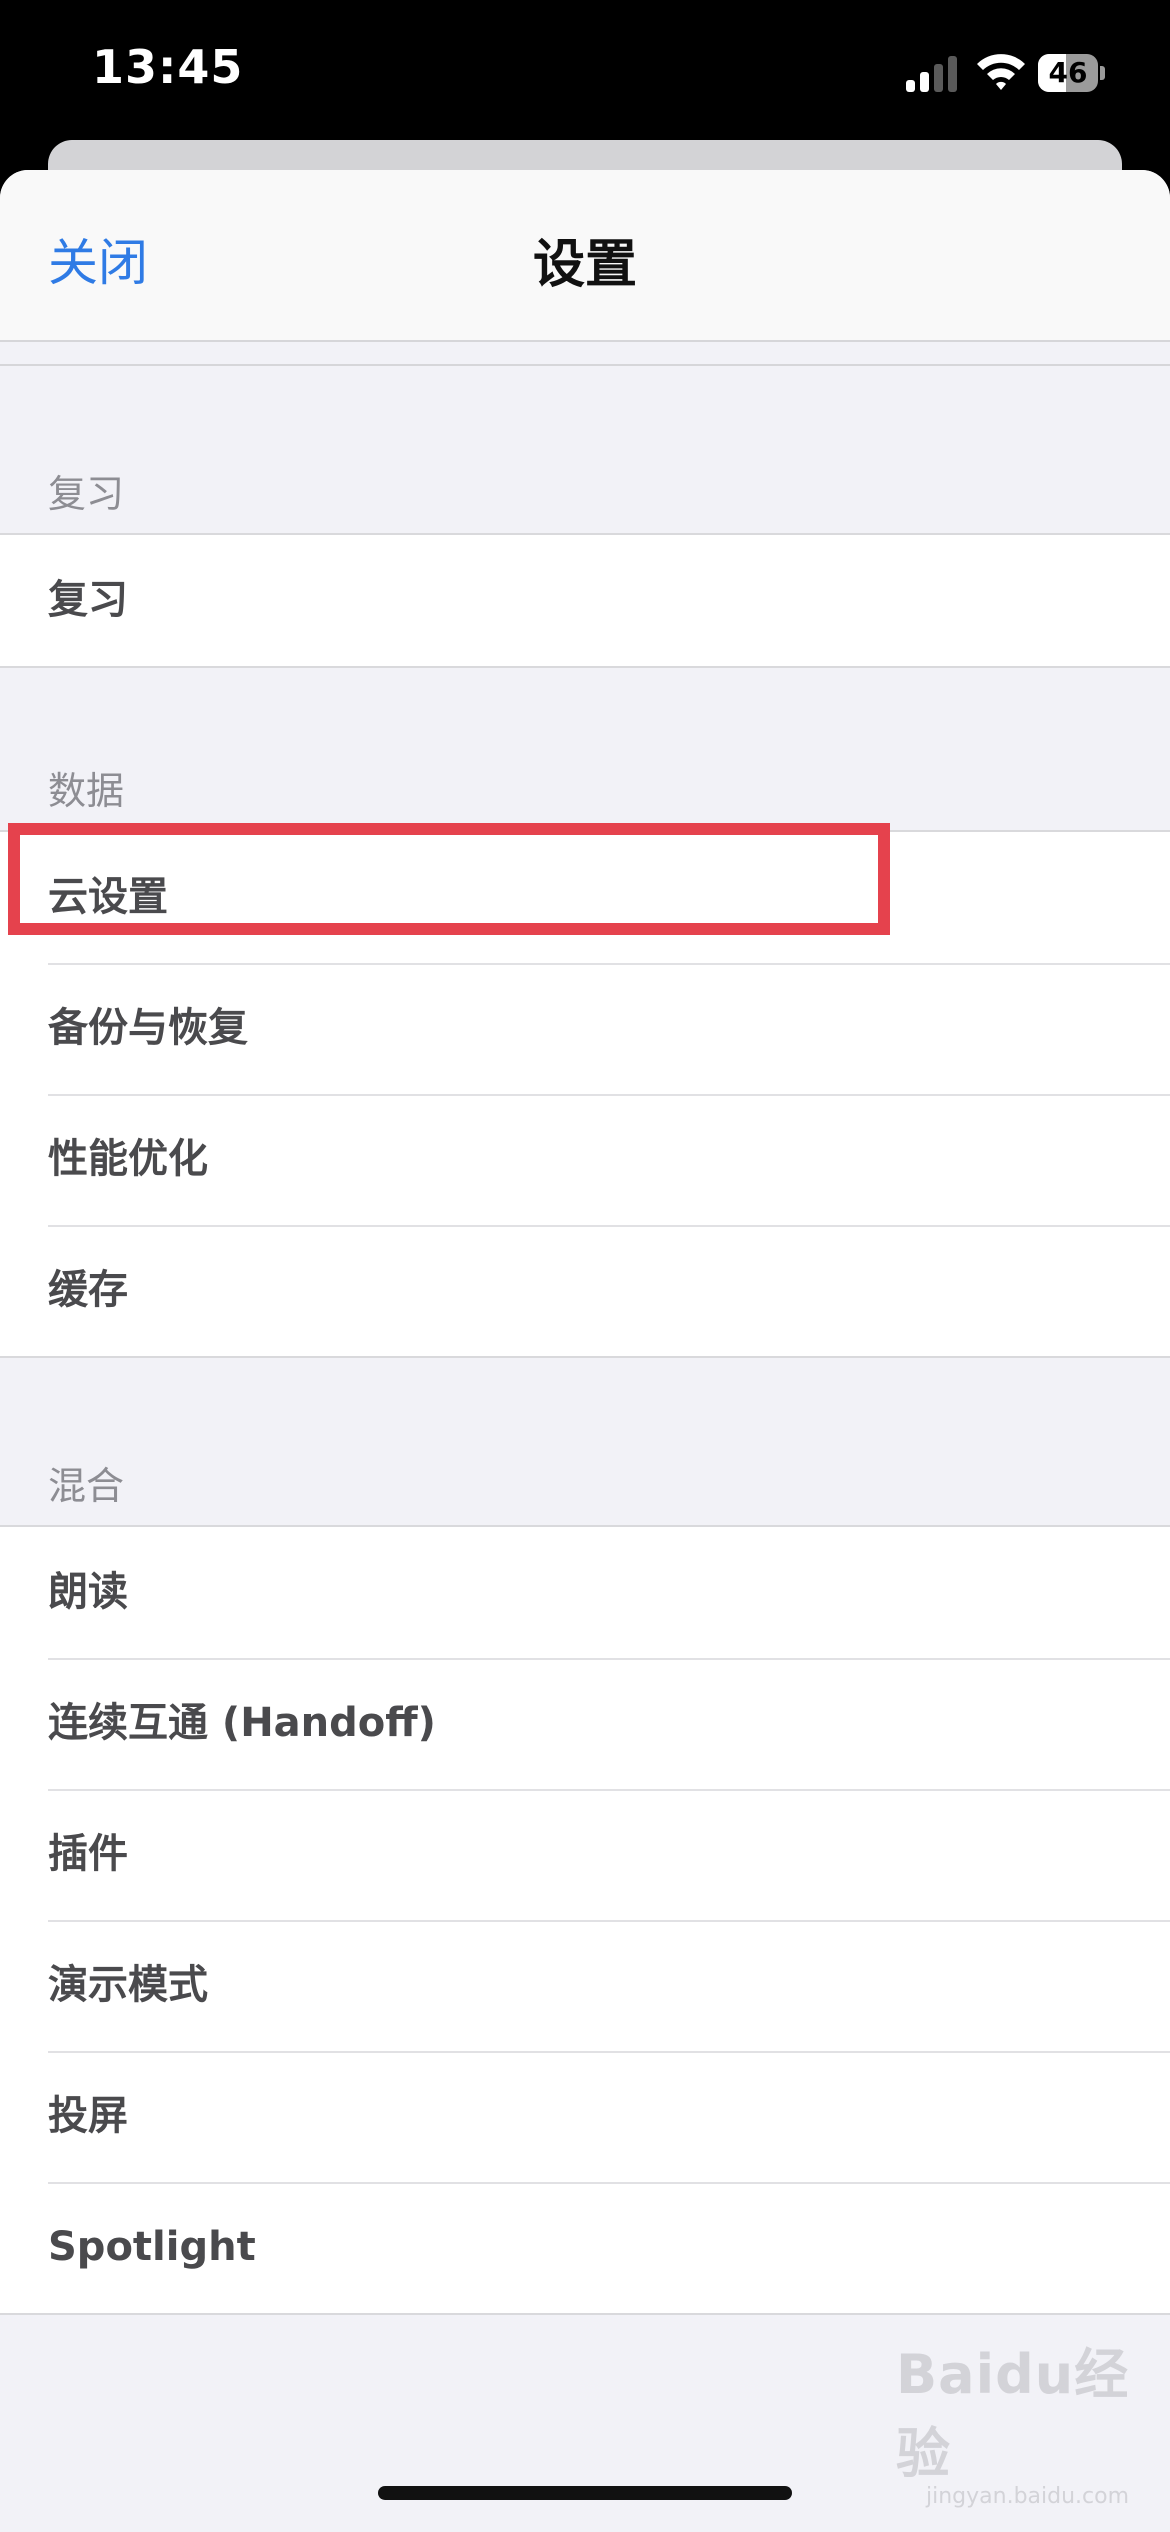 The image size is (1170, 2532). Describe the element at coordinates (932, 72) in the screenshot. I see `cellular-signal-icon` at that location.